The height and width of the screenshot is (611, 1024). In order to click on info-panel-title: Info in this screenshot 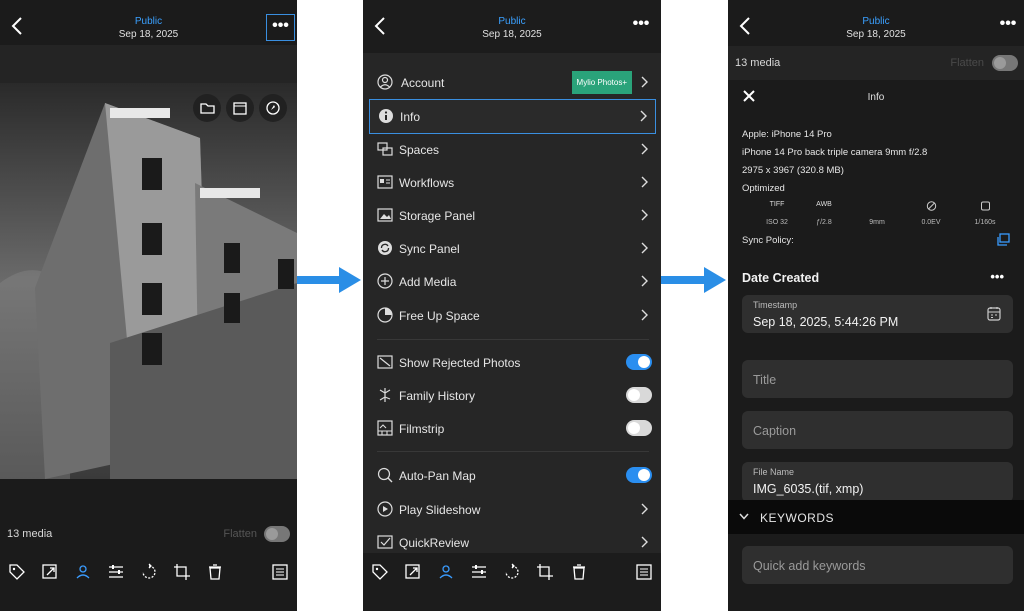, I will do `click(876, 97)`.